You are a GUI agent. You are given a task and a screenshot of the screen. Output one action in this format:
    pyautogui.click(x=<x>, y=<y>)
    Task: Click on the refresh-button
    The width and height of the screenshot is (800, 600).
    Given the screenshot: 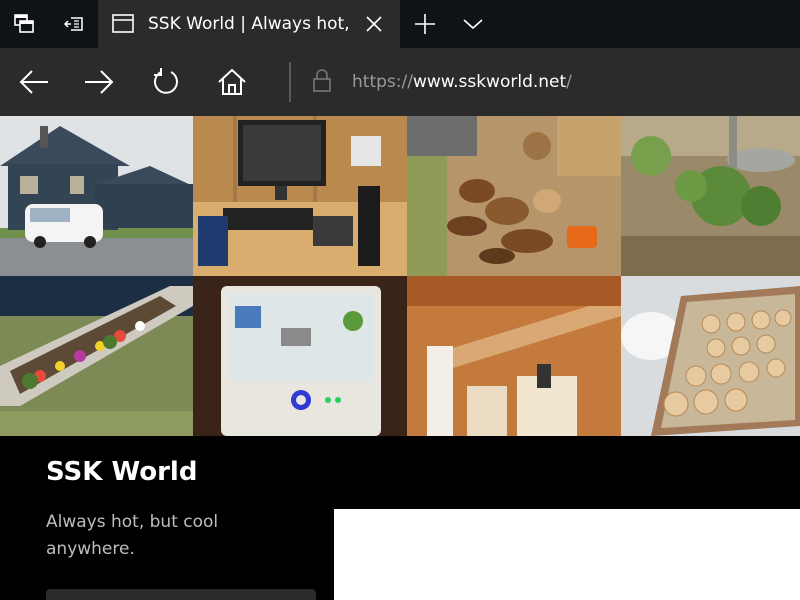 What is the action you would take?
    pyautogui.click(x=166, y=82)
    